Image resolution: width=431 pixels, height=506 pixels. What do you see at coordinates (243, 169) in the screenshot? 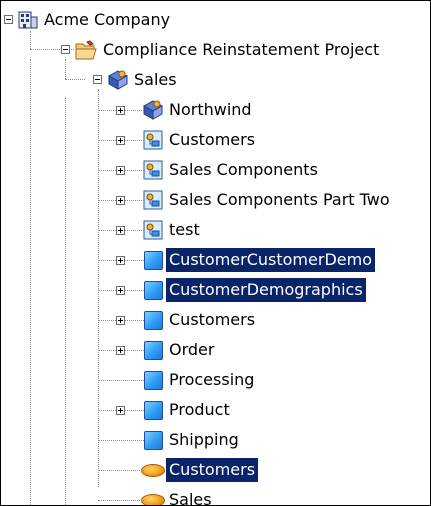
I see `tree-node-label: Sales Components` at bounding box center [243, 169].